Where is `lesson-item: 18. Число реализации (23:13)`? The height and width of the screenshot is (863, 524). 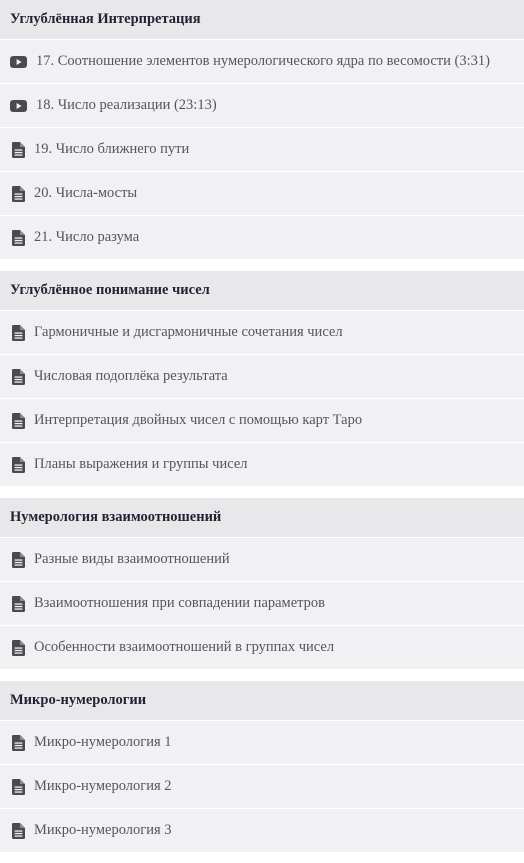
lesson-item: 18. Число реализации (23:13) is located at coordinates (262, 105).